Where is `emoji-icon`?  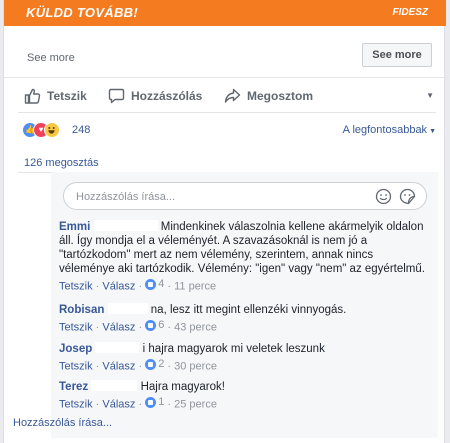
emoji-icon is located at coordinates (383, 196).